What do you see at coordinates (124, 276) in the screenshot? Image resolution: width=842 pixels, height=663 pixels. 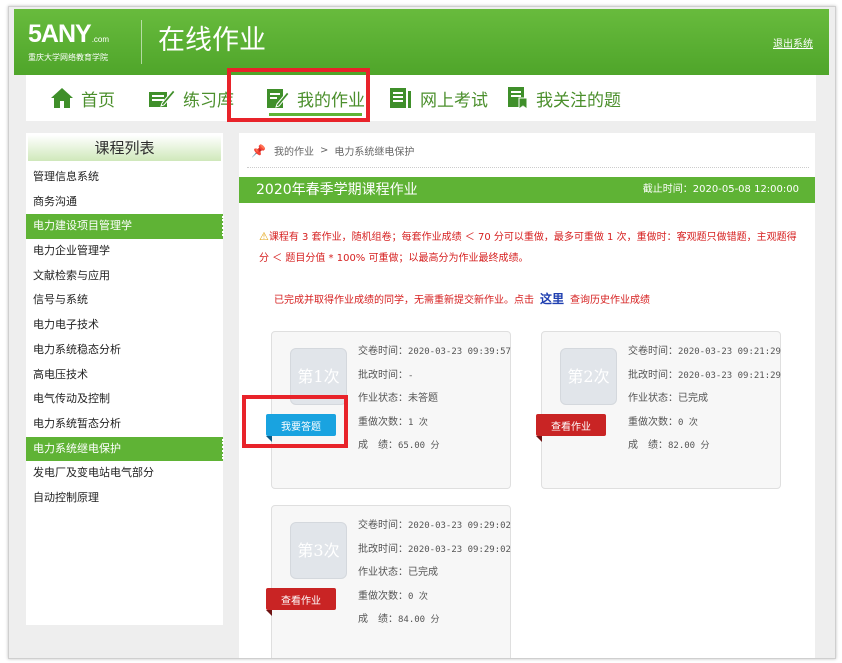 I see `course-item: 文献检索与应用` at bounding box center [124, 276].